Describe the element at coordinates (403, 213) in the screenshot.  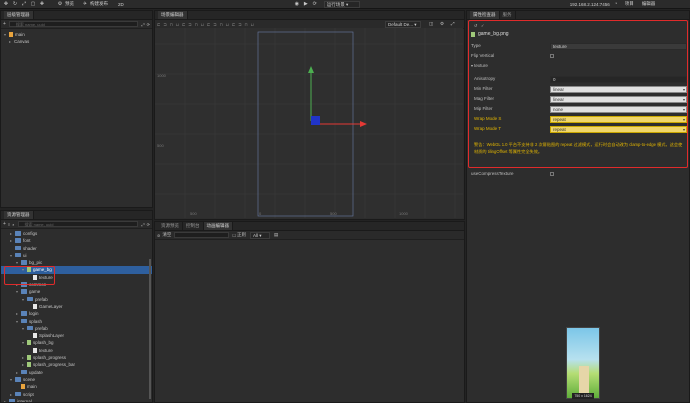
I see `x-label-4: 1000` at that location.